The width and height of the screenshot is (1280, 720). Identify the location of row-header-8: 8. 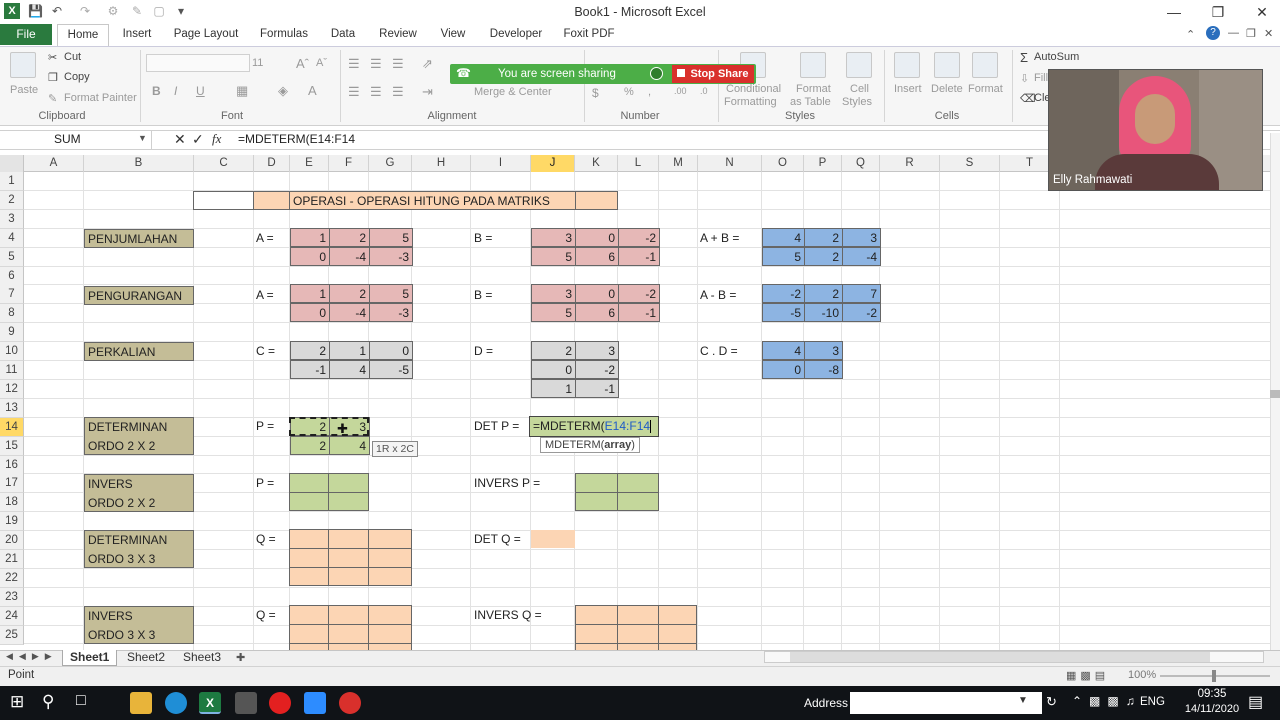
(12, 313).